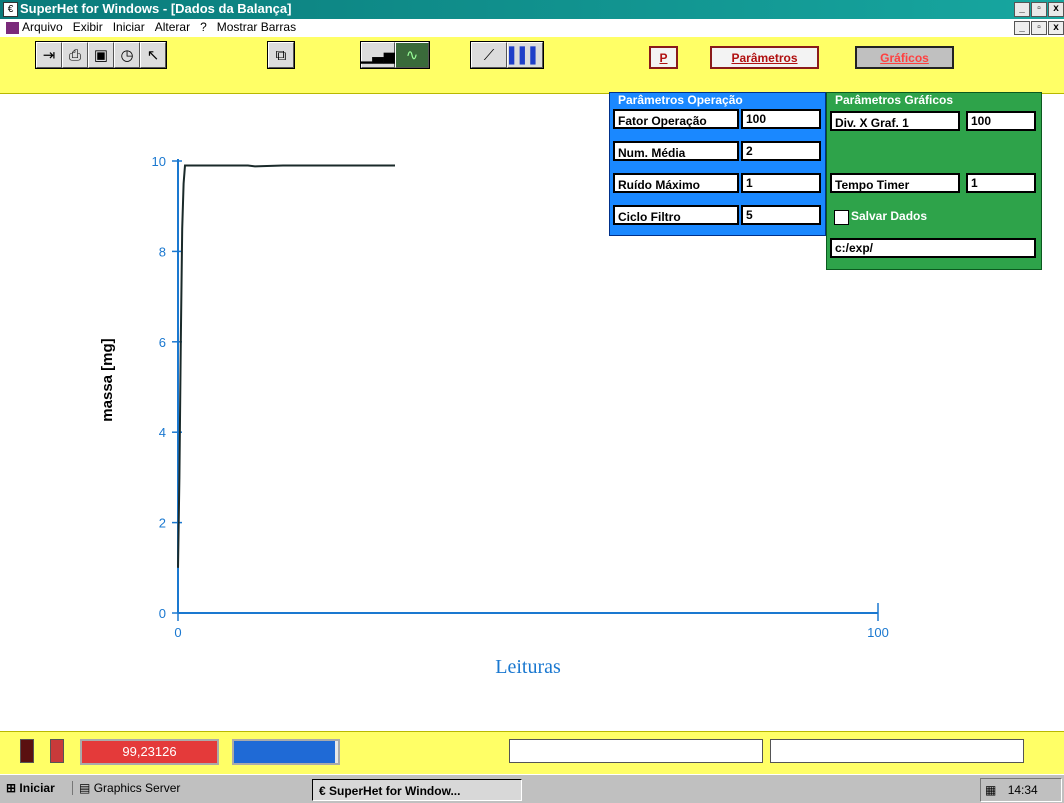  Describe the element at coordinates (42, 27) in the screenshot. I see `menu-arquivo: Arquivo` at that location.